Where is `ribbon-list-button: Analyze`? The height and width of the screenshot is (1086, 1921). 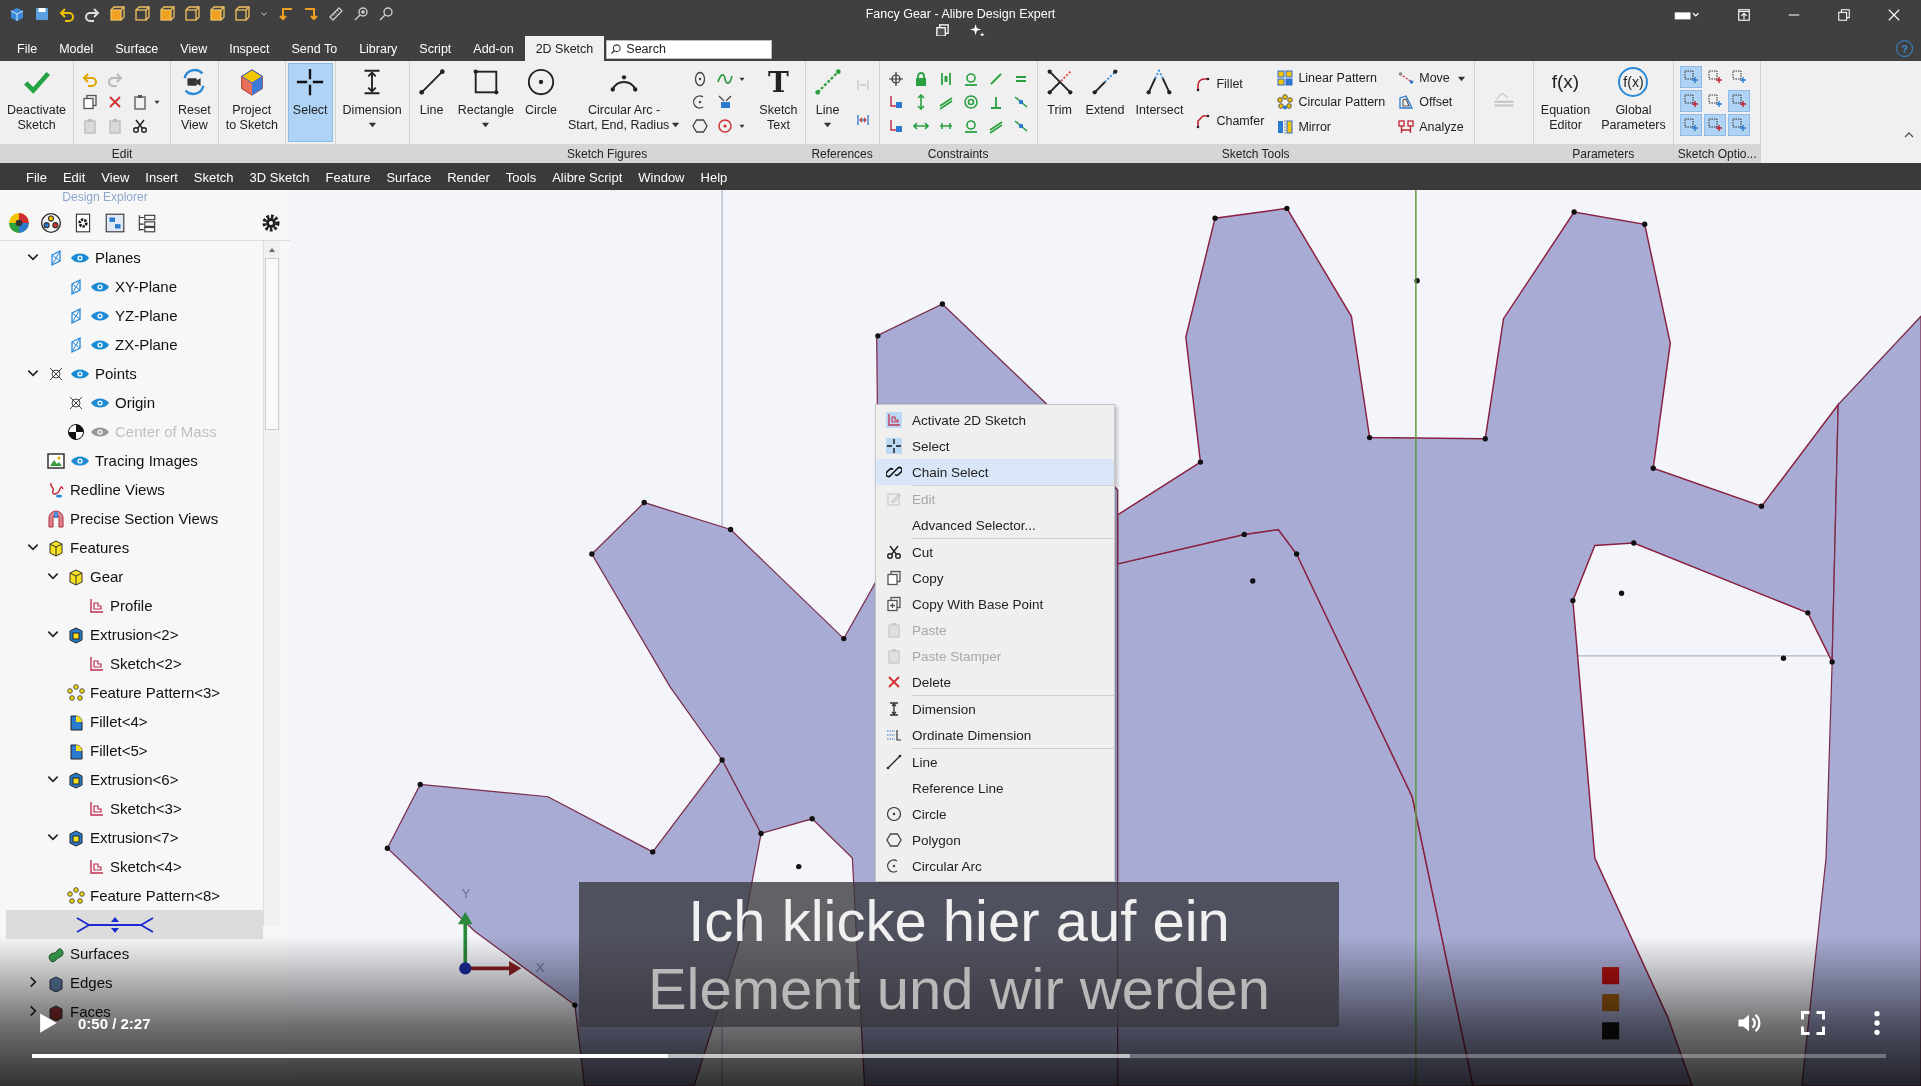
ribbon-list-button: Analyze is located at coordinates (1432, 126).